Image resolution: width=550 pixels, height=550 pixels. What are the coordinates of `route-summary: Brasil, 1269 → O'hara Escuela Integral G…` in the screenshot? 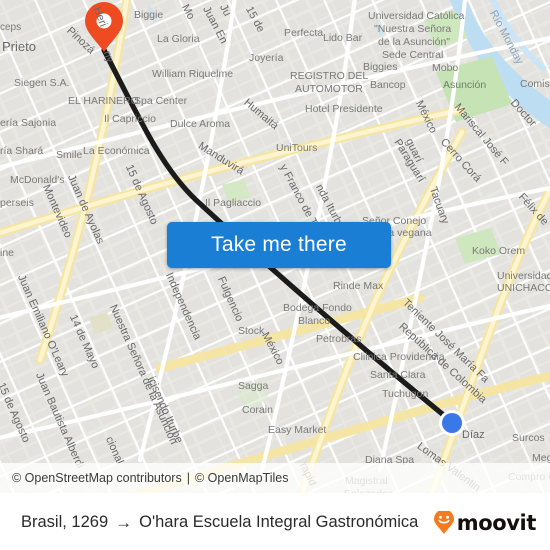 It's located at (219, 523).